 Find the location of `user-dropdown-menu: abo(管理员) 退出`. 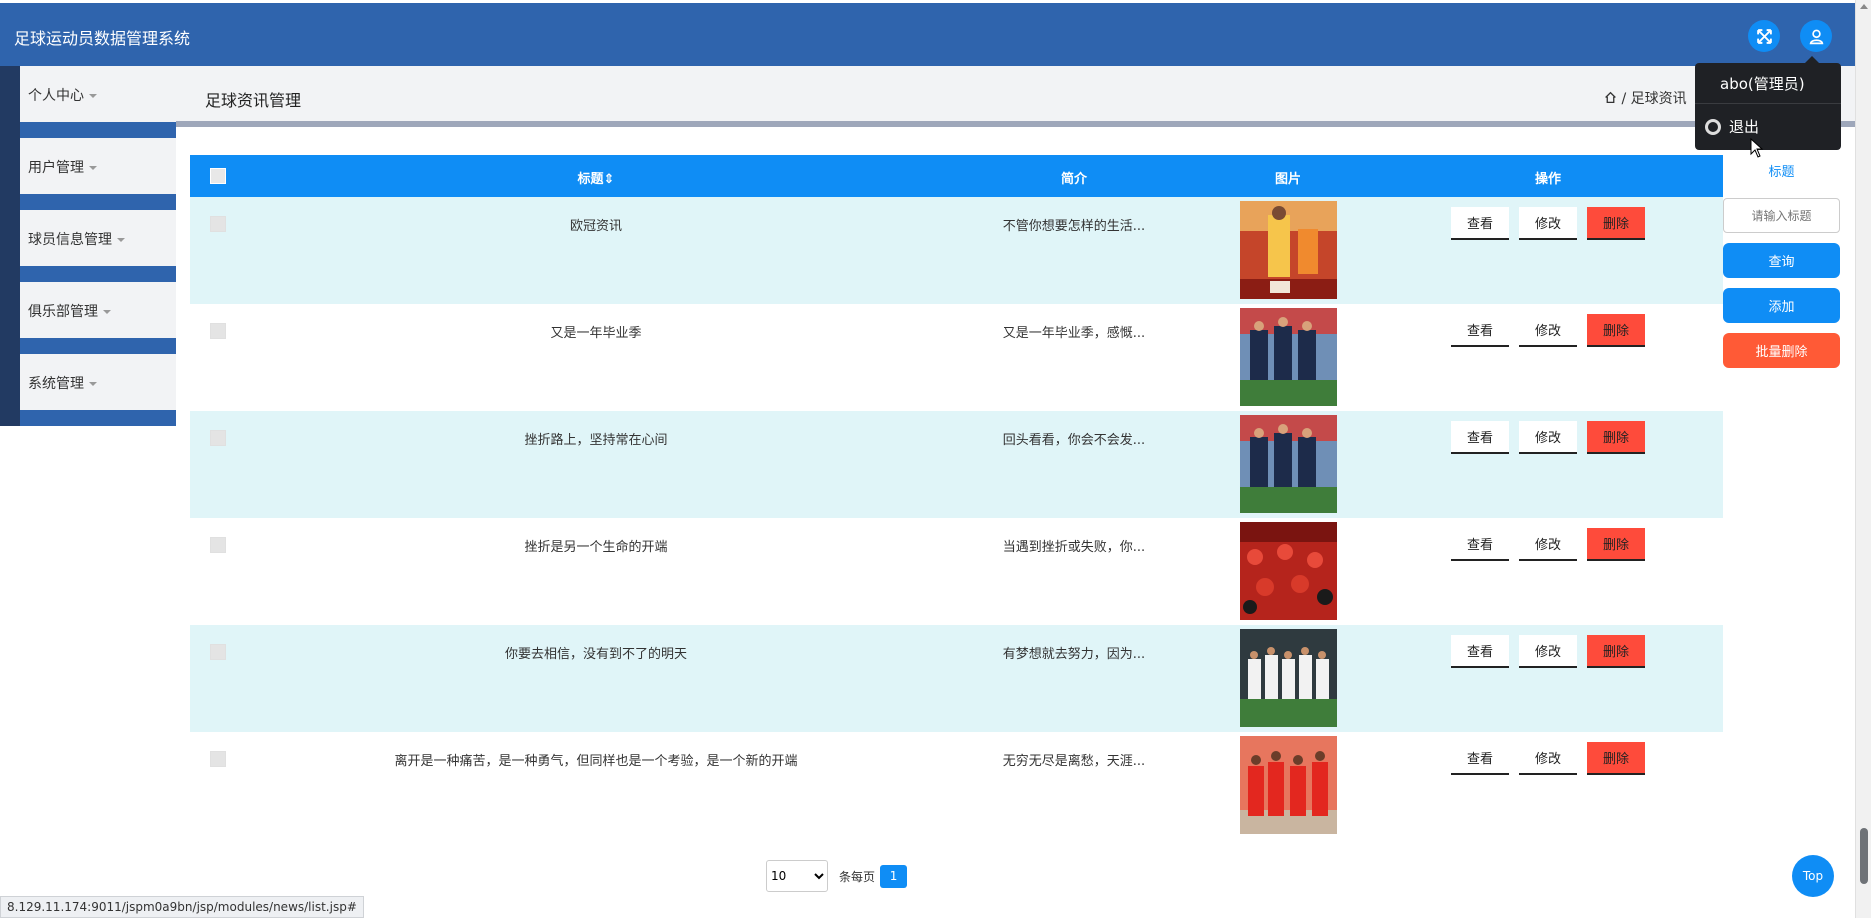

user-dropdown-menu: abo(管理员) 退出 is located at coordinates (1768, 103).